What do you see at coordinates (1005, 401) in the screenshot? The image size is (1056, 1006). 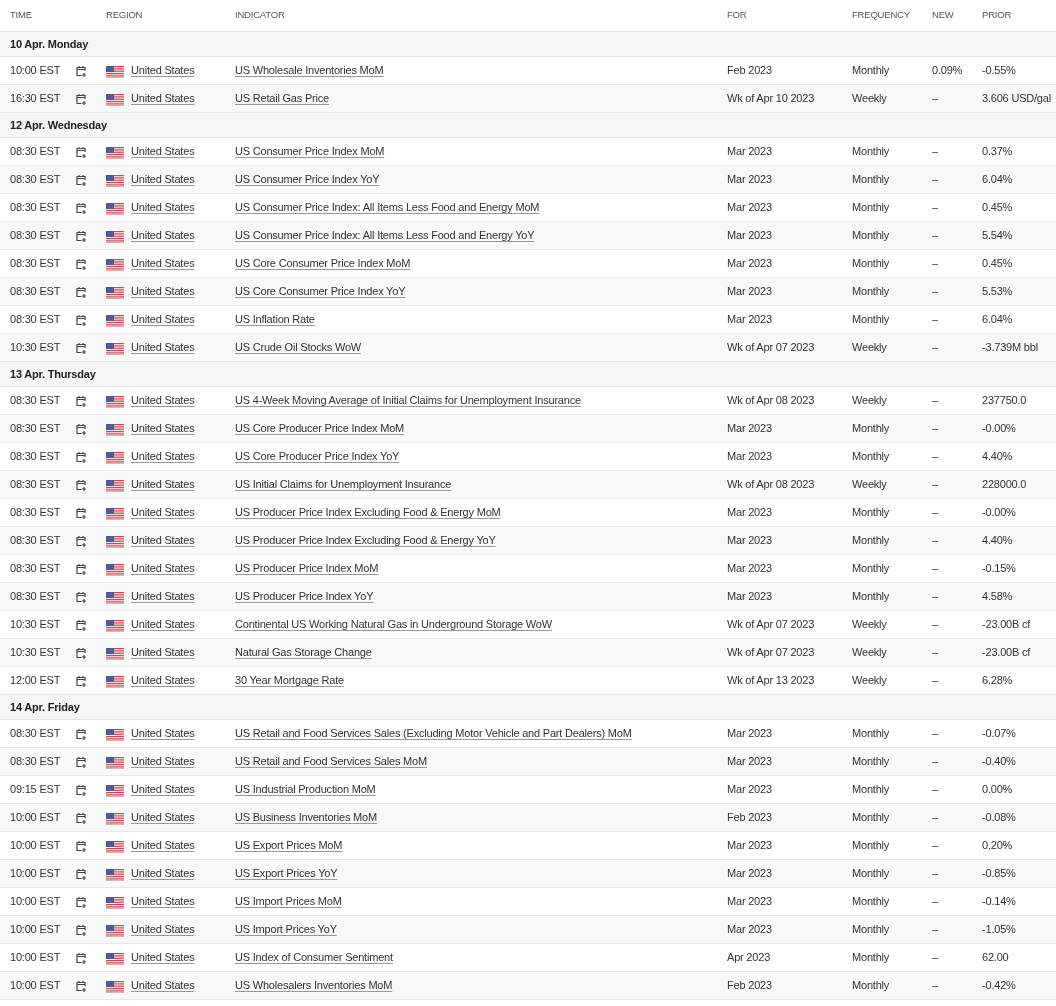 I see `prior-value-cell-text: 237750.0` at bounding box center [1005, 401].